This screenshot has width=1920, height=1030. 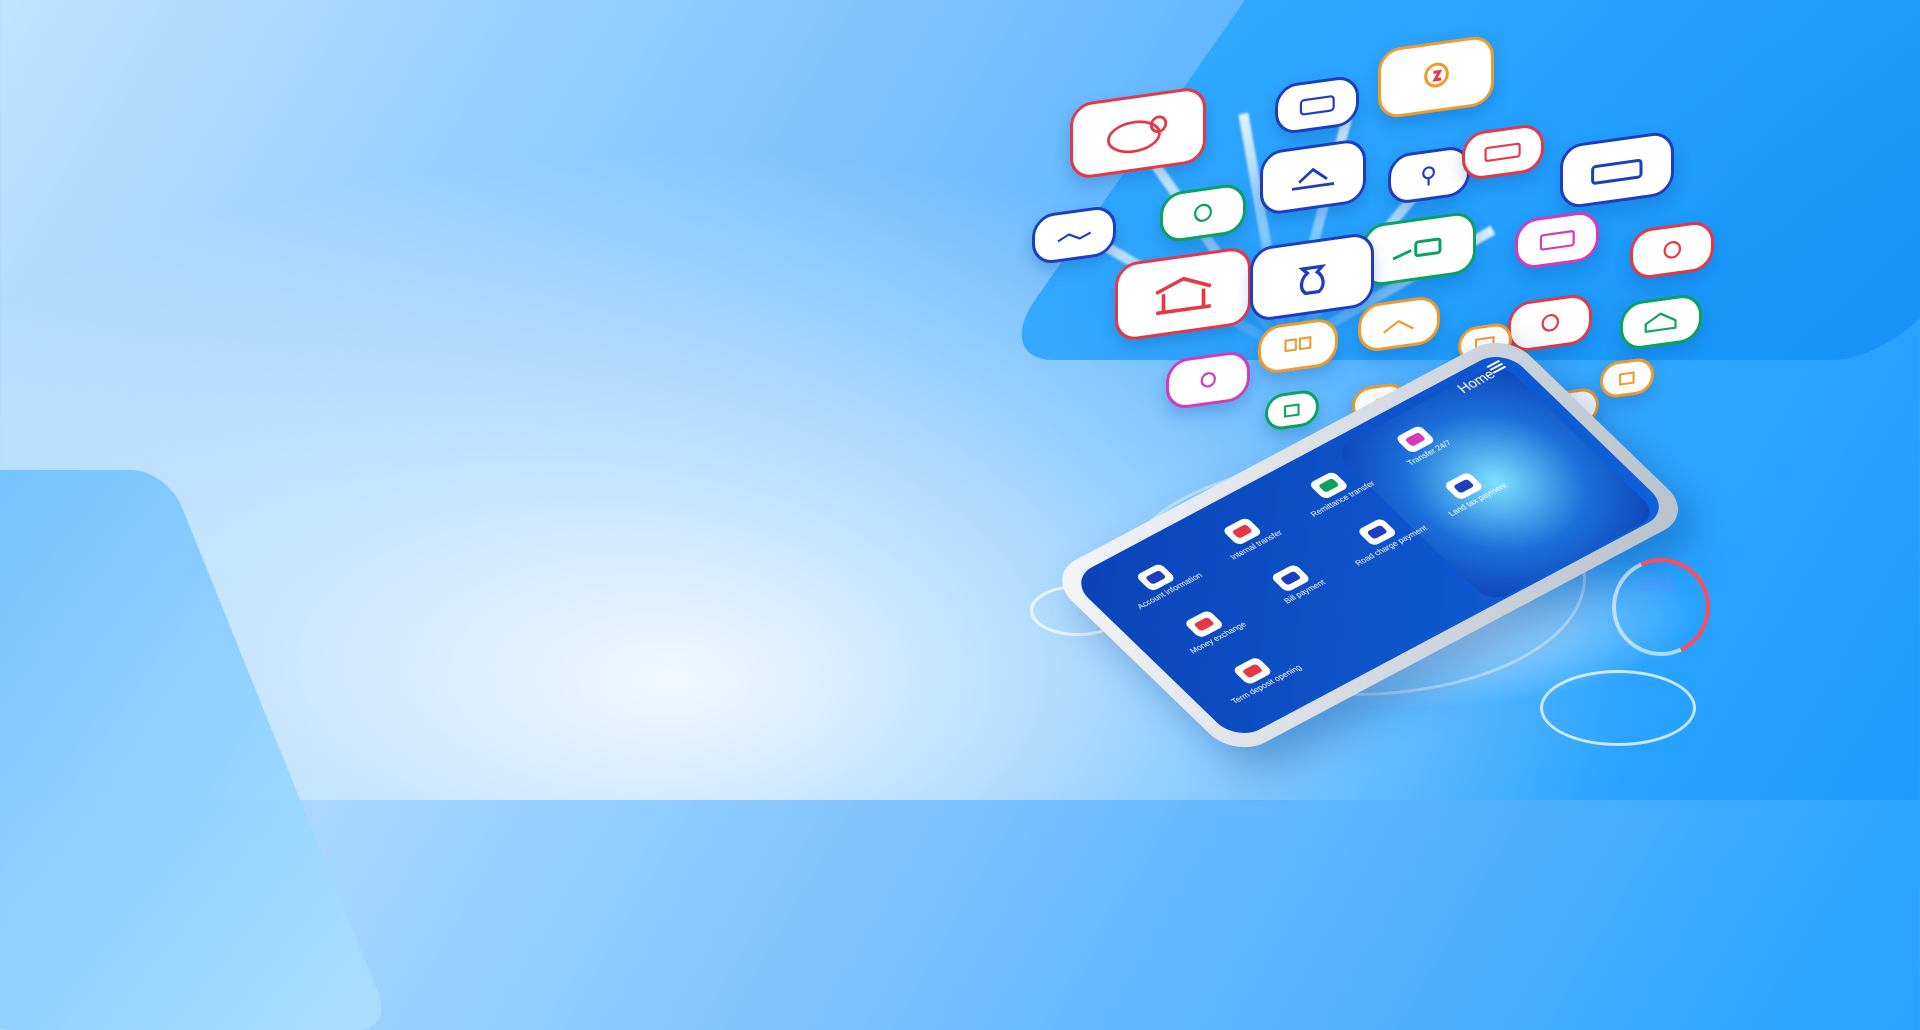 I want to click on glow-ring-right, so click(x=1618, y=708).